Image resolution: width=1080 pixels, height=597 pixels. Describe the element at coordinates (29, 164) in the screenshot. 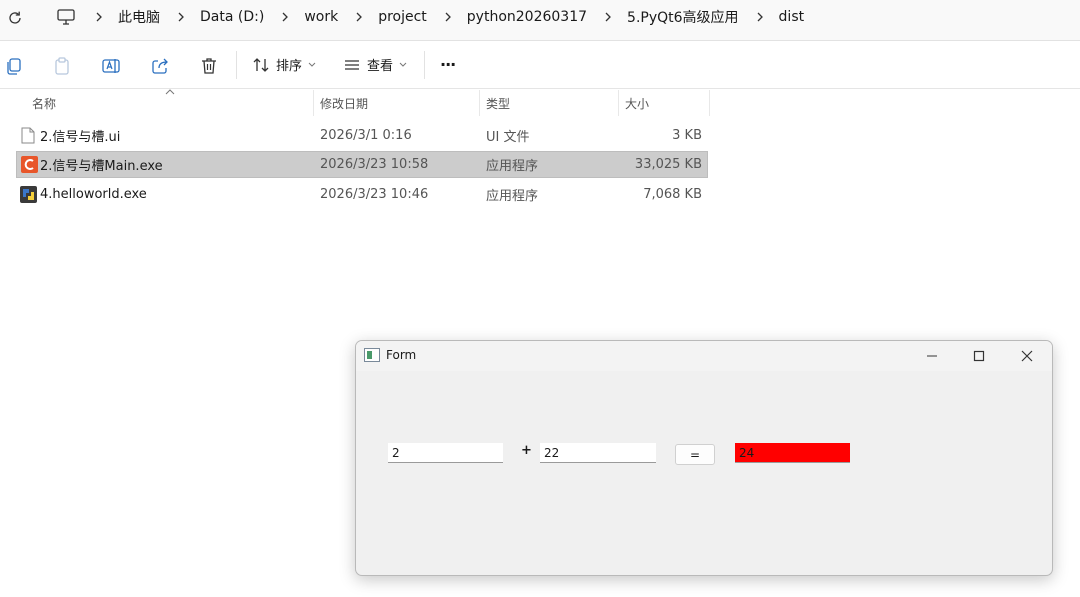

I see `app-c-icon` at that location.